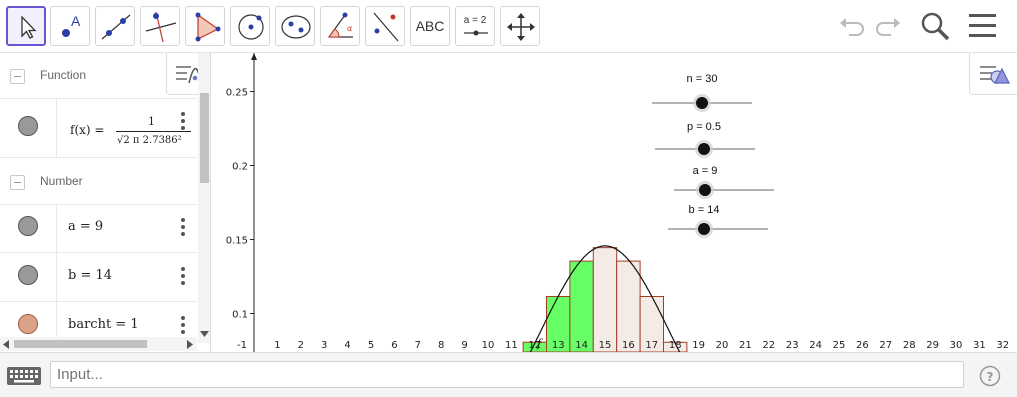  Describe the element at coordinates (63, 75) in the screenshot. I see `section-title-function: Function` at that location.